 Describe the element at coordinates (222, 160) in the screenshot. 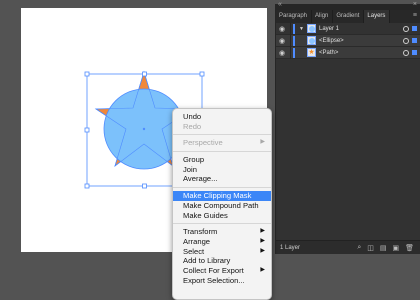

I see `menu-item-group: Group` at that location.